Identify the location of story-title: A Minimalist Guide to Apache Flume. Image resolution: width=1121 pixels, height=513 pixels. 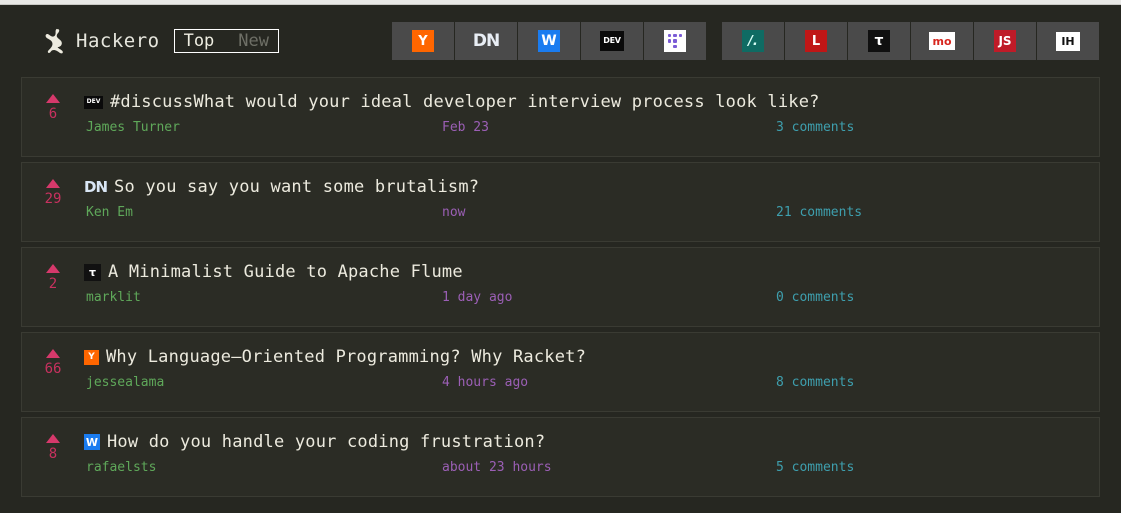
(285, 272).